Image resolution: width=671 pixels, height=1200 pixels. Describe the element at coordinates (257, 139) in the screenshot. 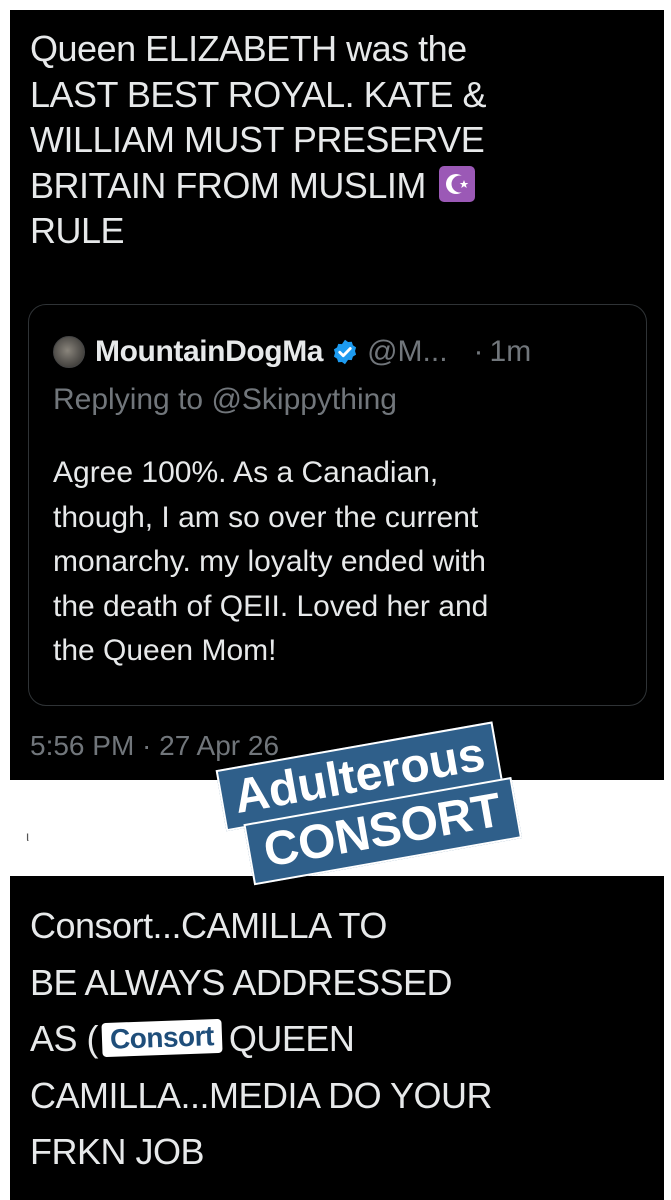

I see `tweet-line: WILLIAM MUST PRESERVE` at that location.